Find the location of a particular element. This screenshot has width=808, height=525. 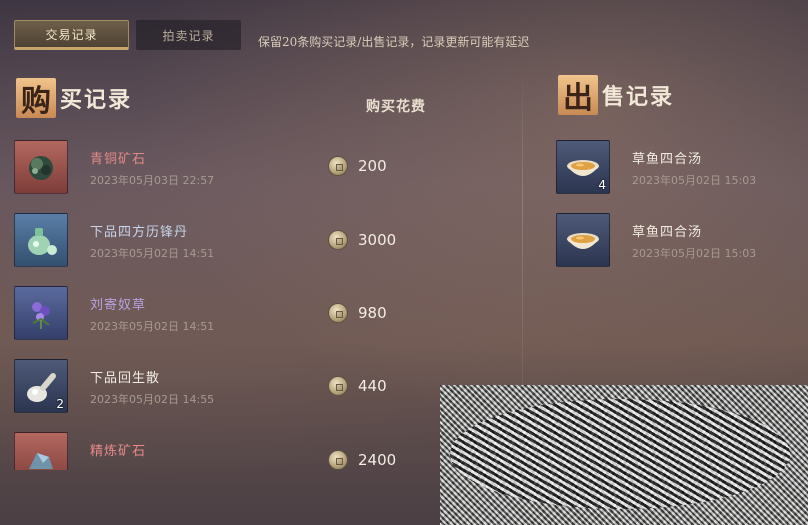

price: 3000 is located at coordinates (362, 240).